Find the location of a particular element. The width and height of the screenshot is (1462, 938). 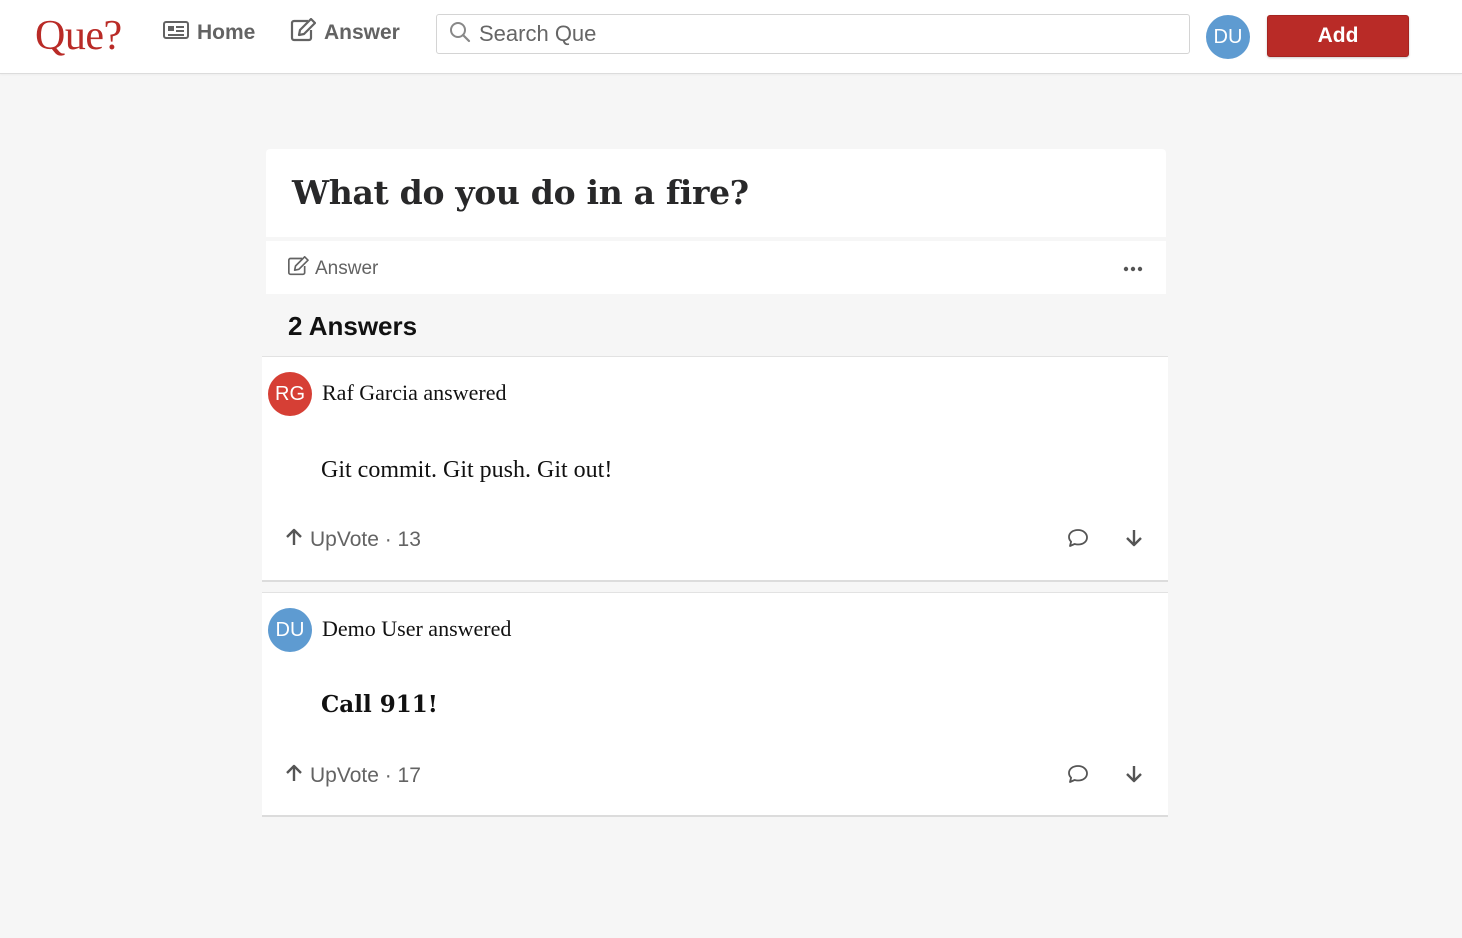

search-icon is located at coordinates (457, 34).